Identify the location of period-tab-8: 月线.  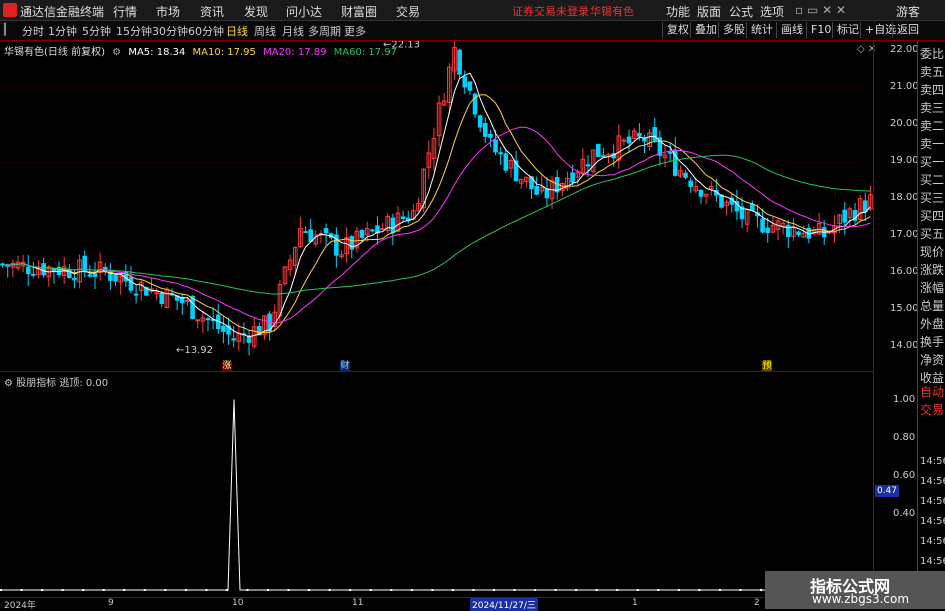
(293, 31).